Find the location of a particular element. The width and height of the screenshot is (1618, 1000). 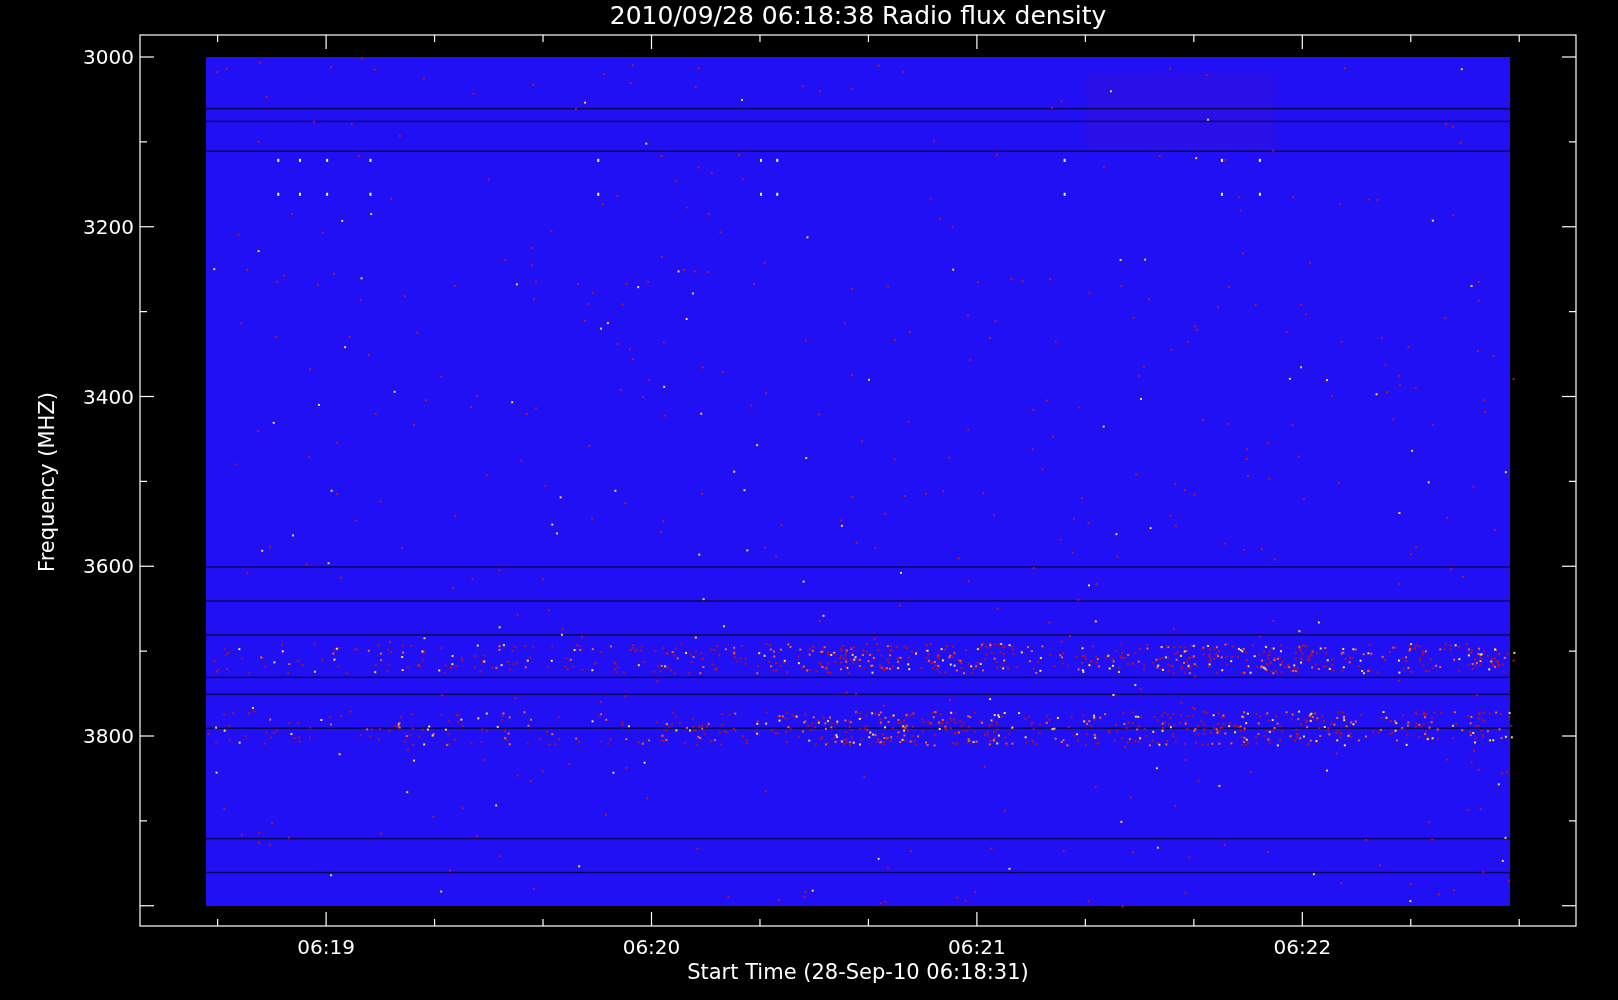

axis-tick-label: 06:20 is located at coordinates (651, 947).